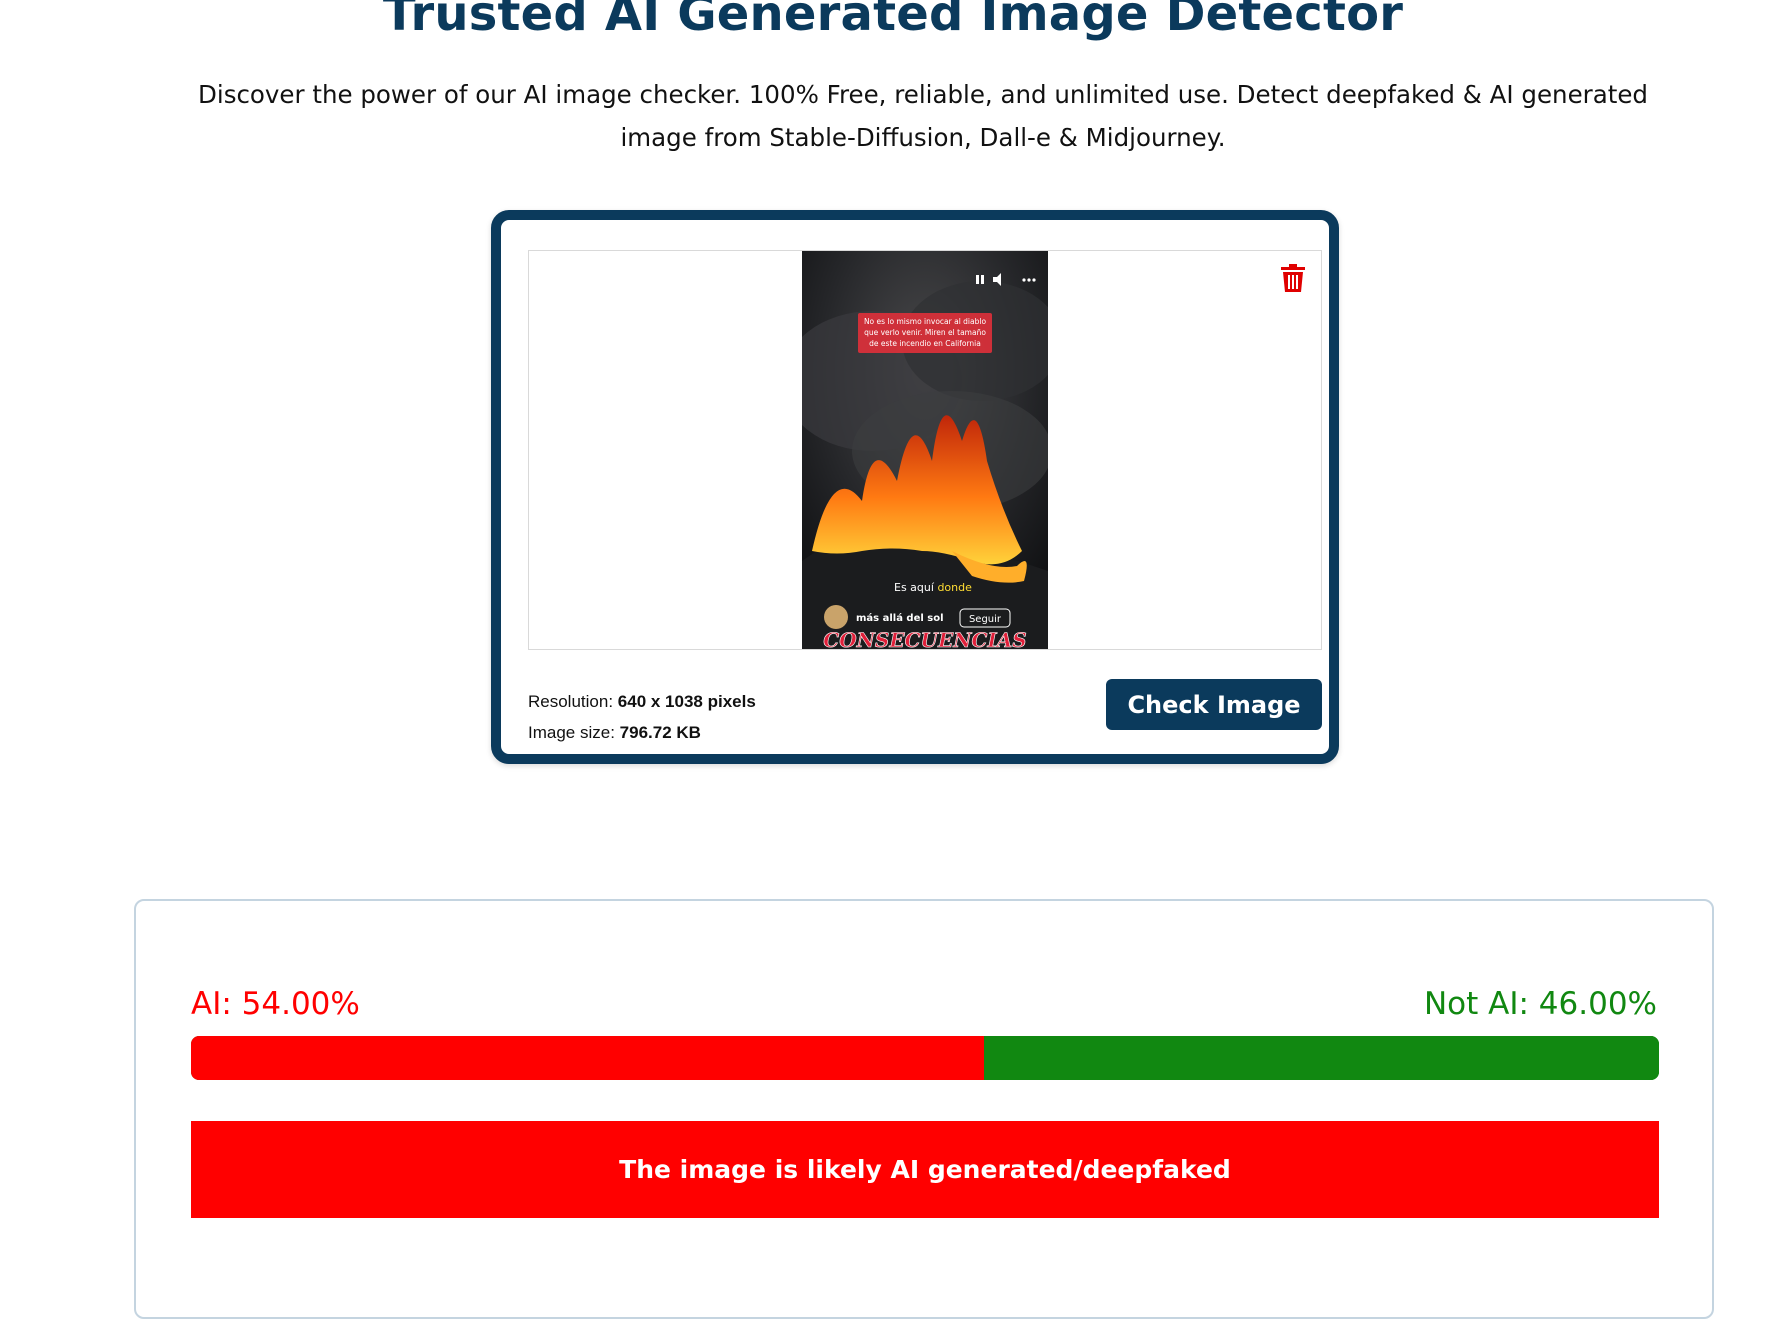 The height and width of the screenshot is (1319, 1786). I want to click on svg-text: CONSECUENCIAS, so click(924, 638).